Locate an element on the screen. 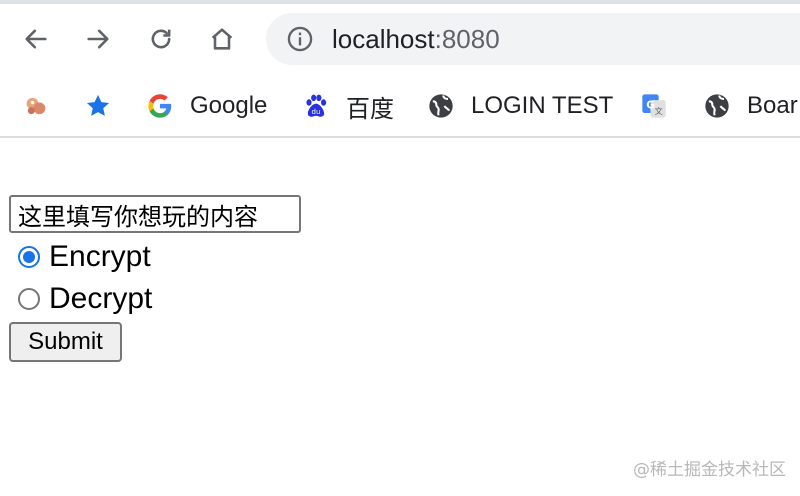 This screenshot has height=496, width=800. submit-button: Submit is located at coordinates (65, 342).